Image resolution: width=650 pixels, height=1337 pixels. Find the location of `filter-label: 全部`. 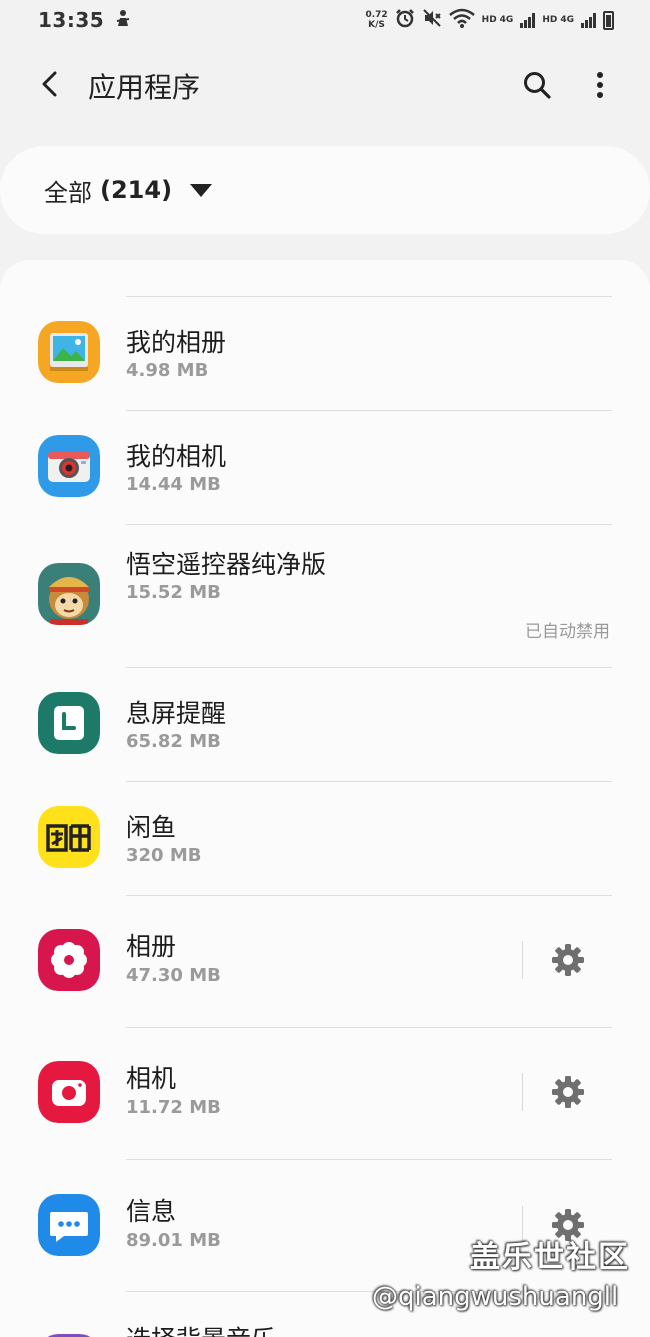

filter-label: 全部 is located at coordinates (68, 192).